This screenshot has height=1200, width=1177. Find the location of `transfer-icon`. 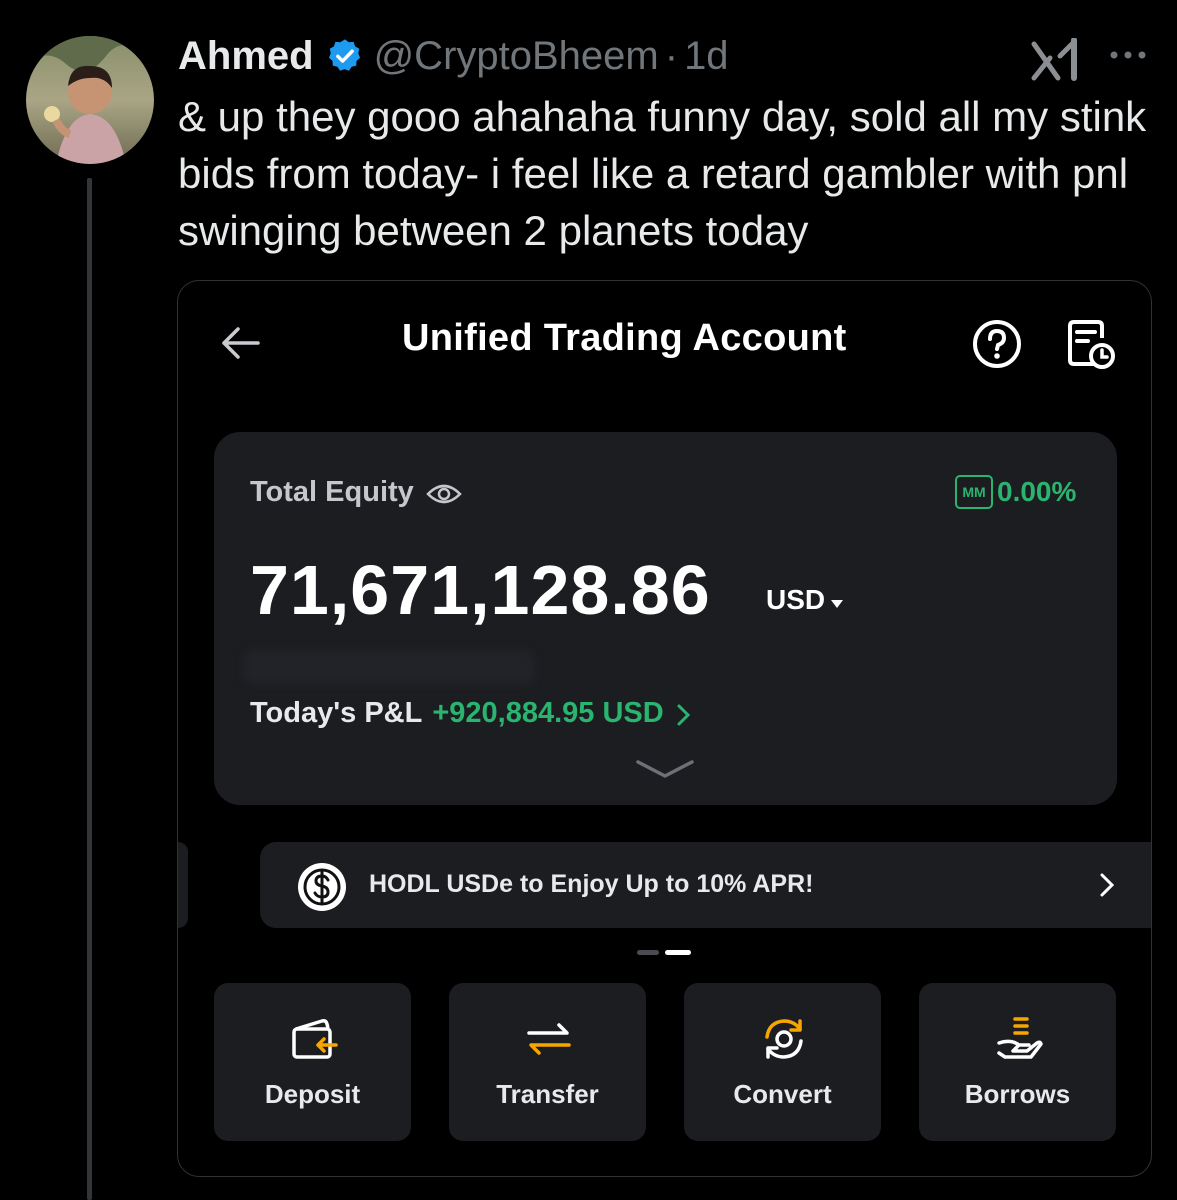

transfer-icon is located at coordinates (549, 1039).